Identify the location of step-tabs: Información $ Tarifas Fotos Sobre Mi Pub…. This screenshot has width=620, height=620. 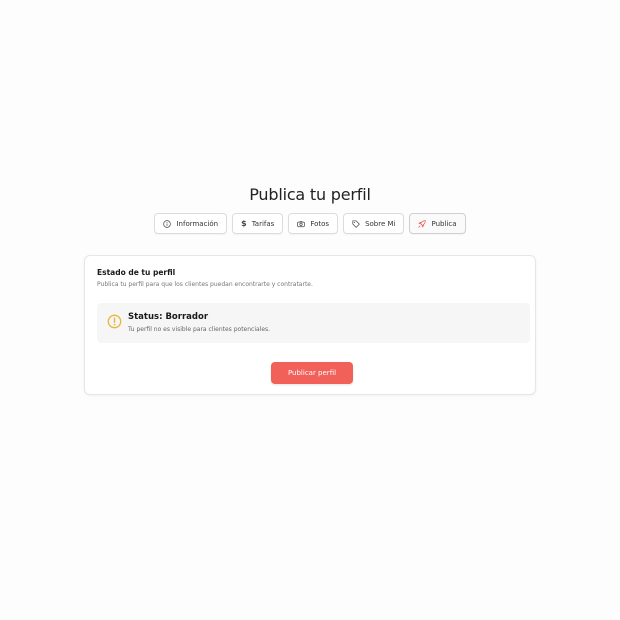
(310, 223).